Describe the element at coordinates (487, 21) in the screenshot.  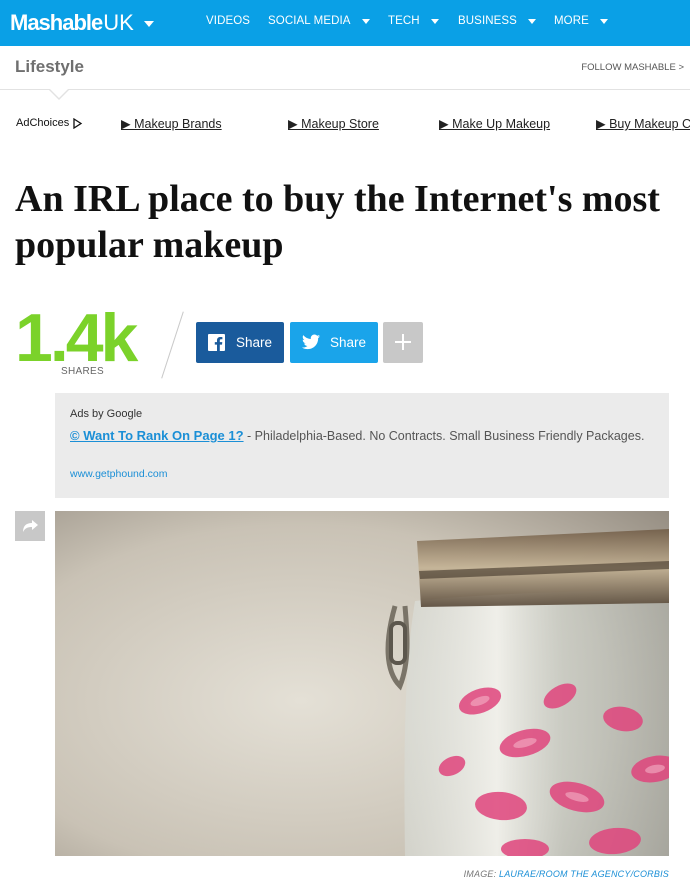
I see `nav-item-label: BUSINESS` at that location.